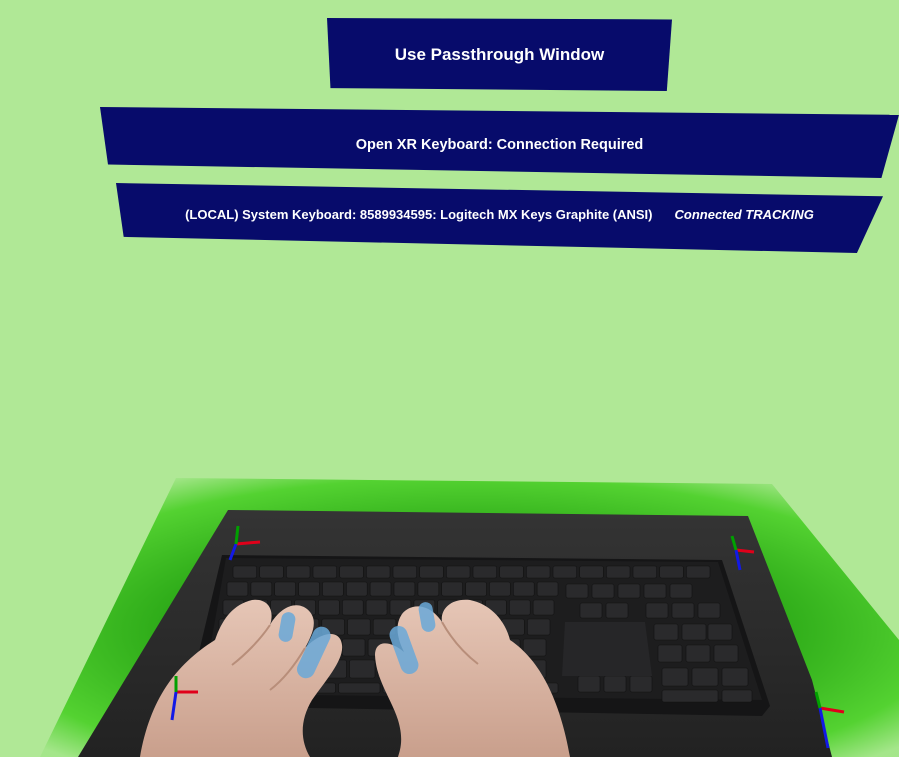 The height and width of the screenshot is (757, 899). I want to click on system-keyboard-status: Connected TRACKING, so click(744, 214).